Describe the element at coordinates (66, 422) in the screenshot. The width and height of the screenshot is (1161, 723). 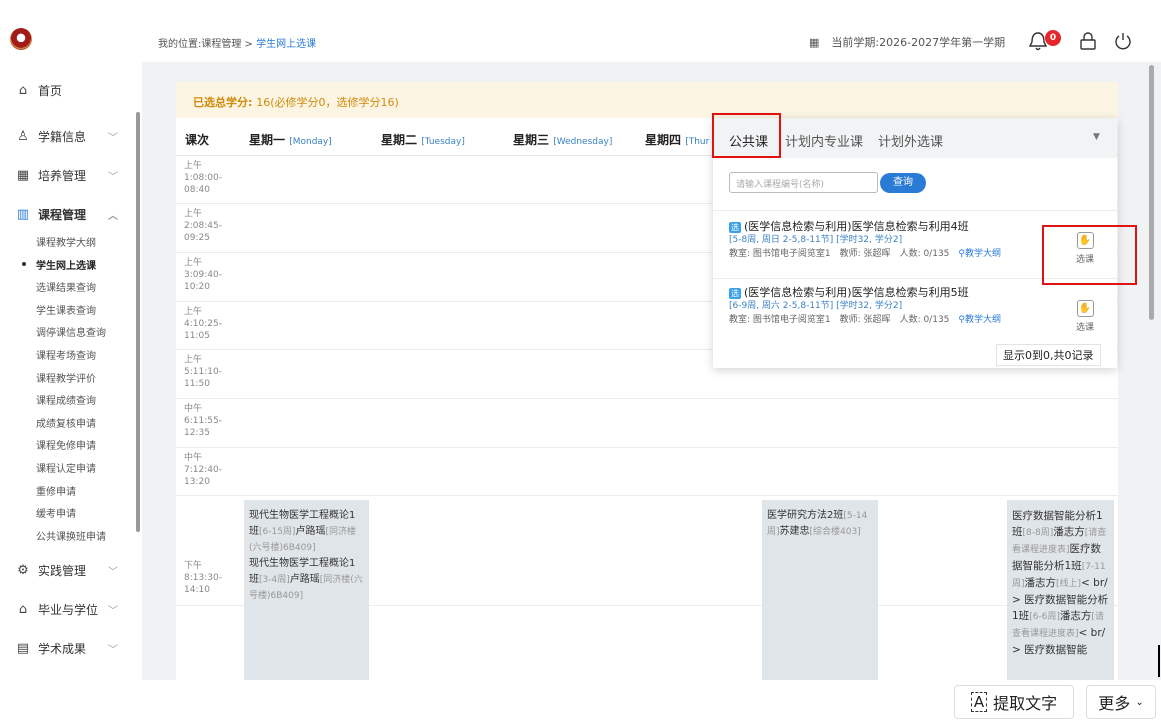
I see `sidebar-subitem: 成绩复核申请` at that location.